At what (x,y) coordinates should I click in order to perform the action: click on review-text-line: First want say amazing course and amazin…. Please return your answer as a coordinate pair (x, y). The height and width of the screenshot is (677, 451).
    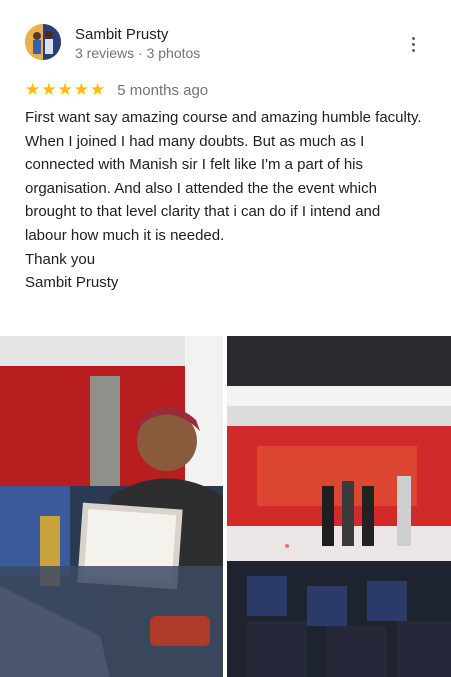
    Looking at the image, I should click on (223, 117).